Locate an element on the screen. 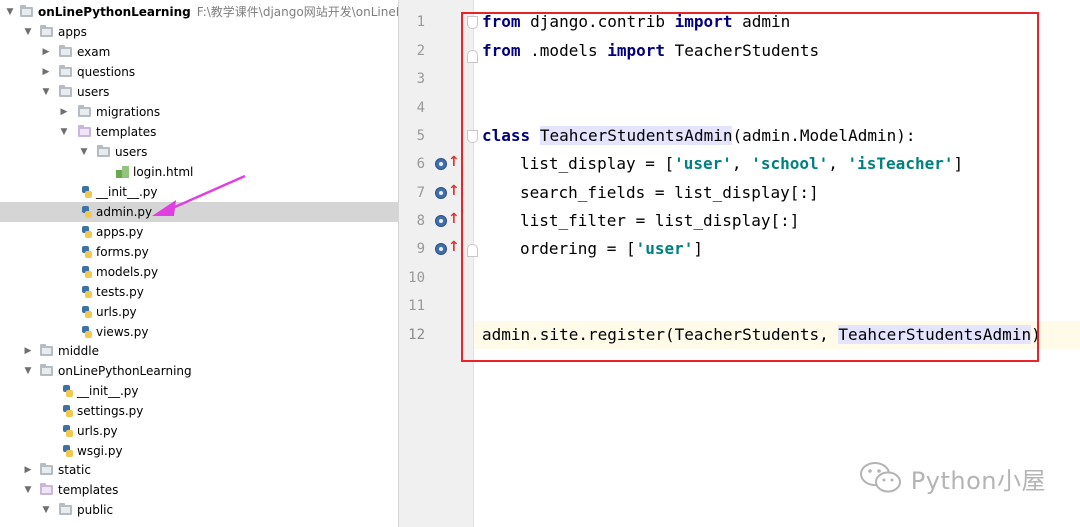  line-number: 4 is located at coordinates (420, 108).